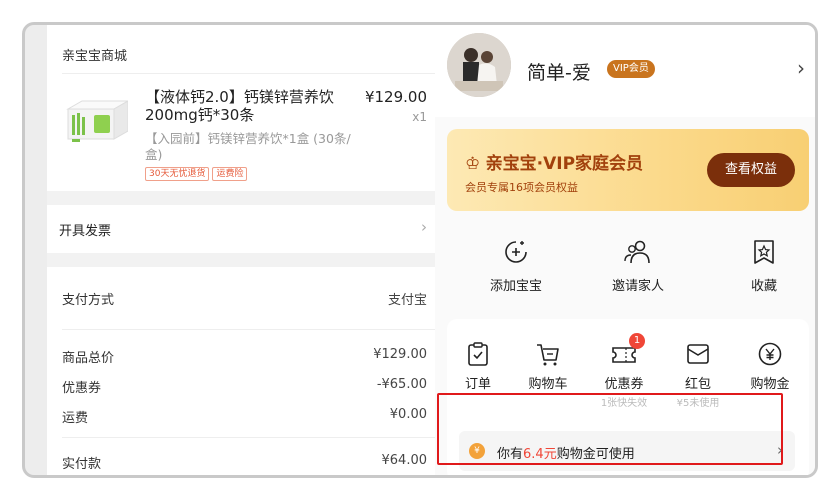 The width and height of the screenshot is (840, 500). I want to click on product-image, so click(96, 122).